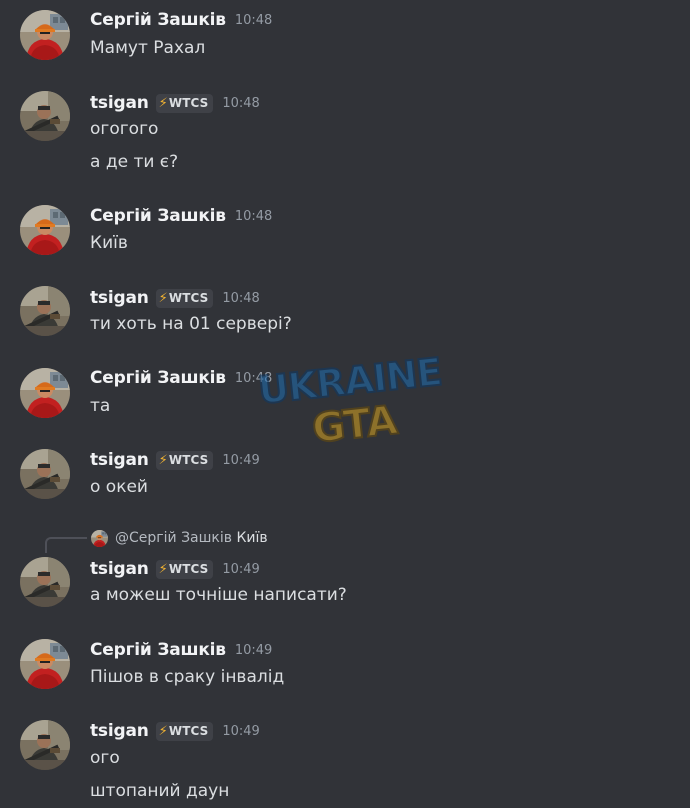  I want to click on watermark-line2: GTA, so click(355, 424).